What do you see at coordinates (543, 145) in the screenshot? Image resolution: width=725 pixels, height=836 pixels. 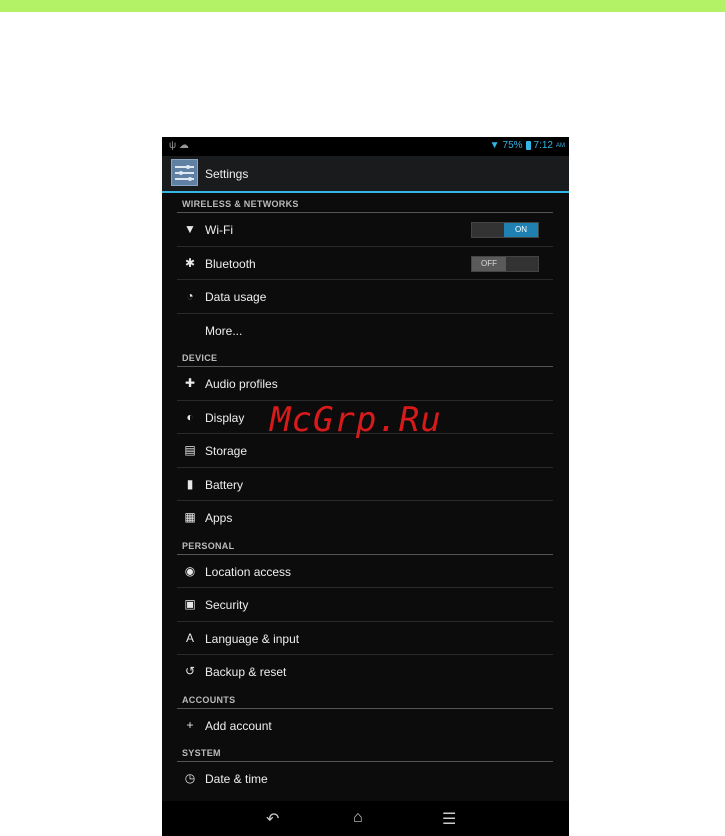 I see `clock-time: 7:12` at bounding box center [543, 145].